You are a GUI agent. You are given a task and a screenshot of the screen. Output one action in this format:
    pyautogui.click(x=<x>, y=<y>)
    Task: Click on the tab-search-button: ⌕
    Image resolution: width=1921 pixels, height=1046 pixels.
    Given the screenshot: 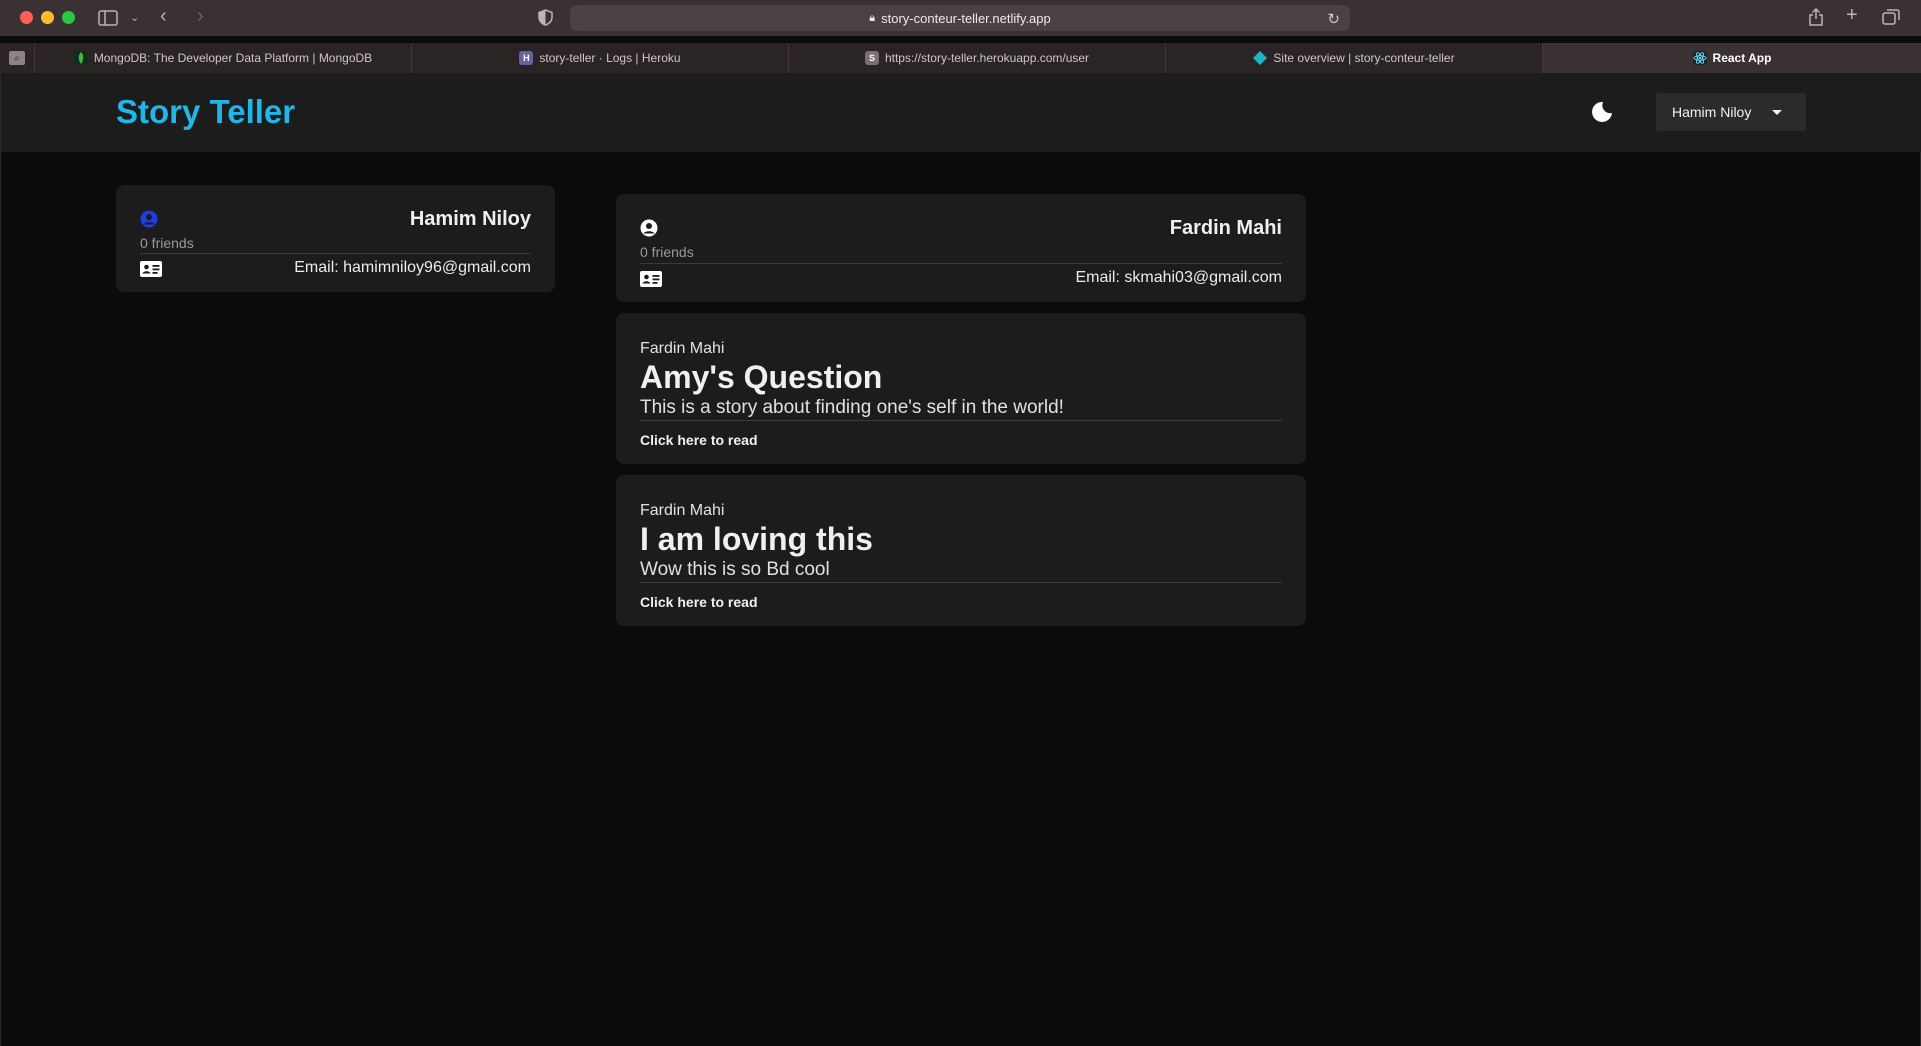 What is the action you would take?
    pyautogui.click(x=17, y=58)
    